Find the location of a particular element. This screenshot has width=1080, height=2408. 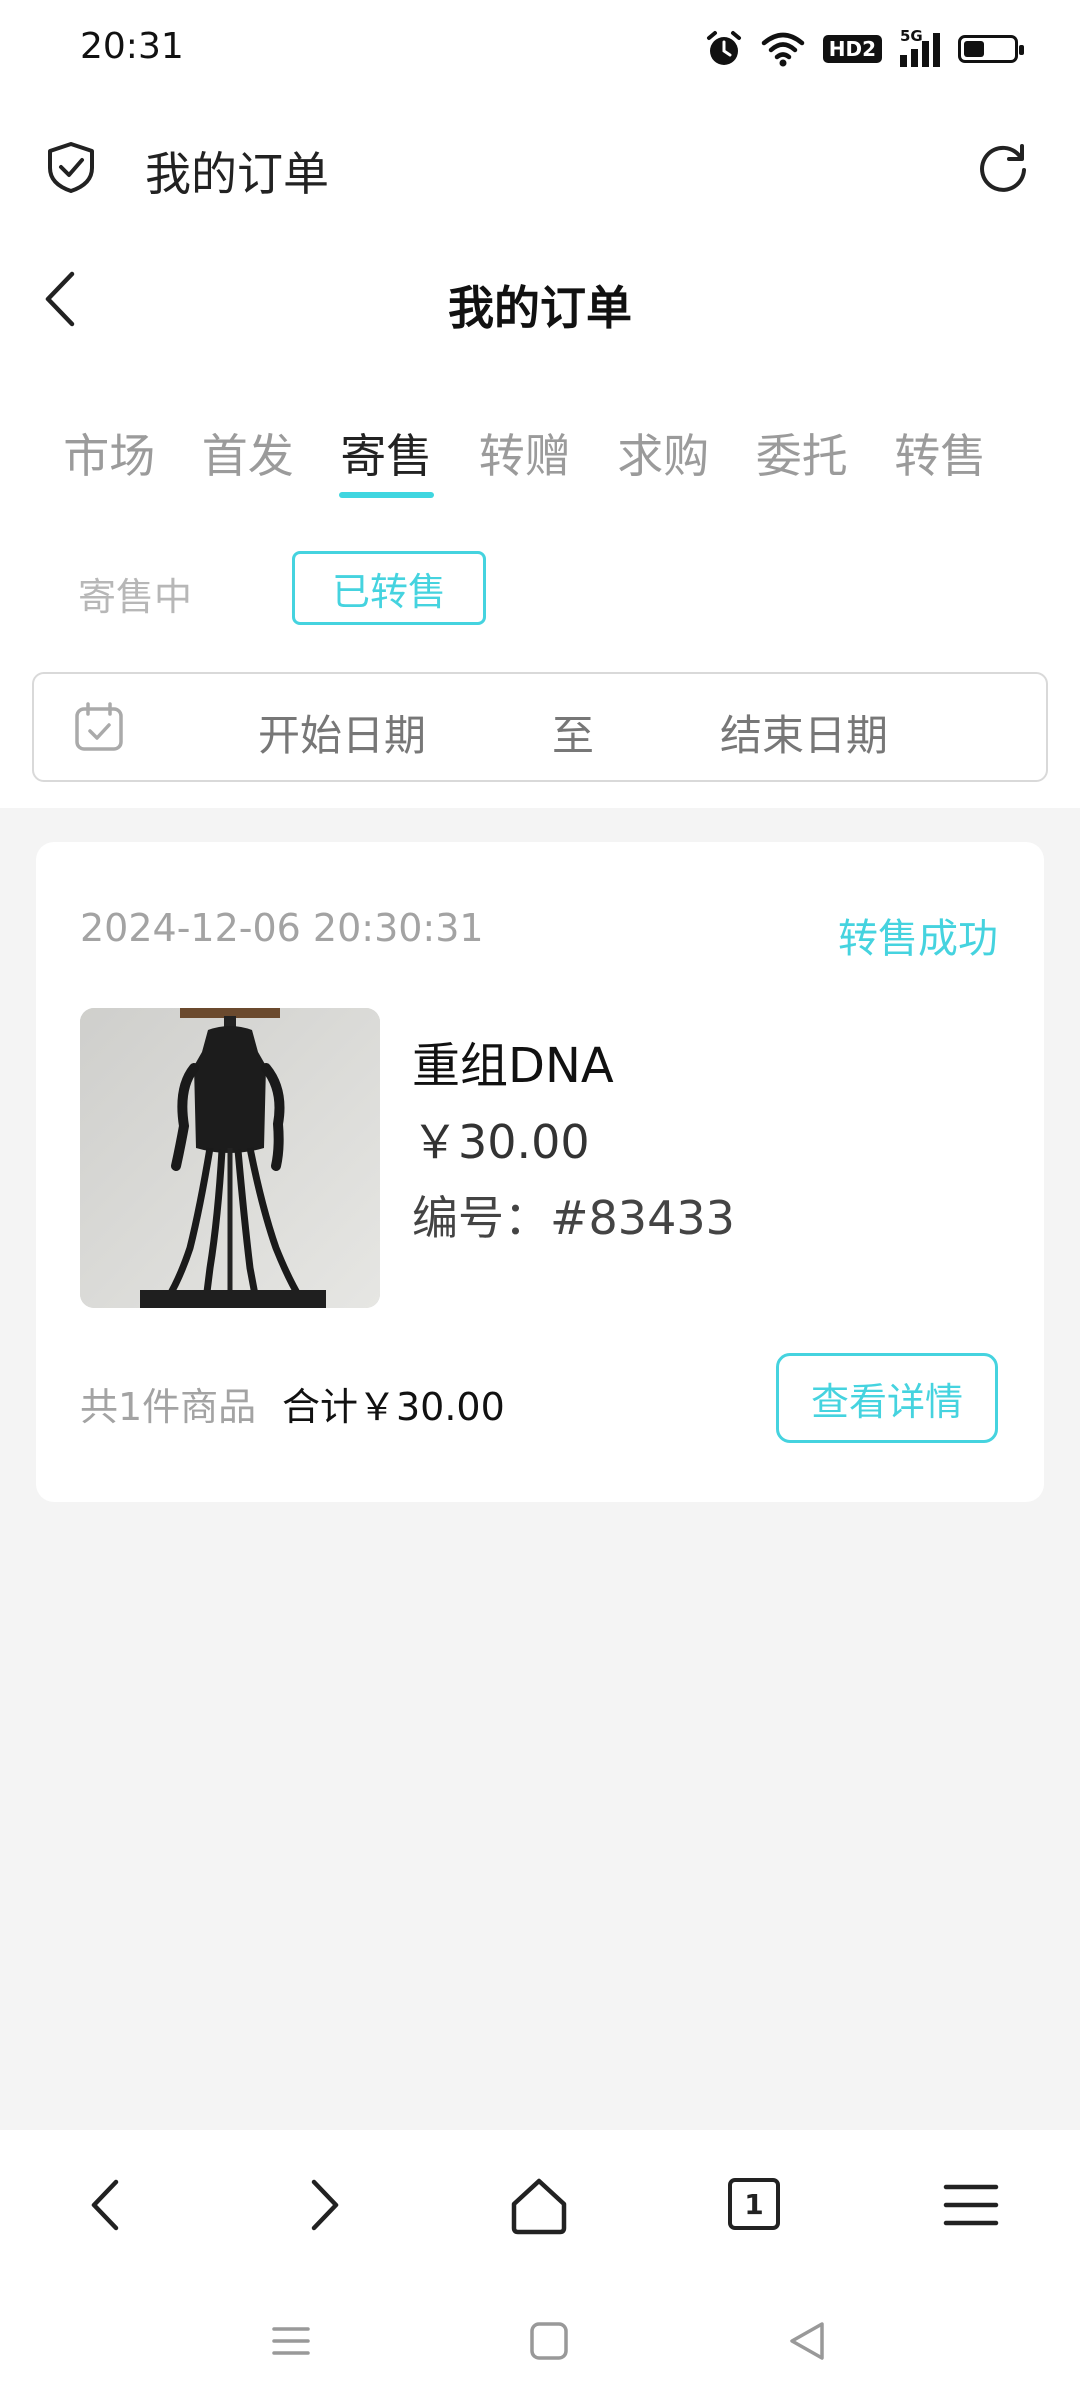

battery-icon is located at coordinates (991, 49).